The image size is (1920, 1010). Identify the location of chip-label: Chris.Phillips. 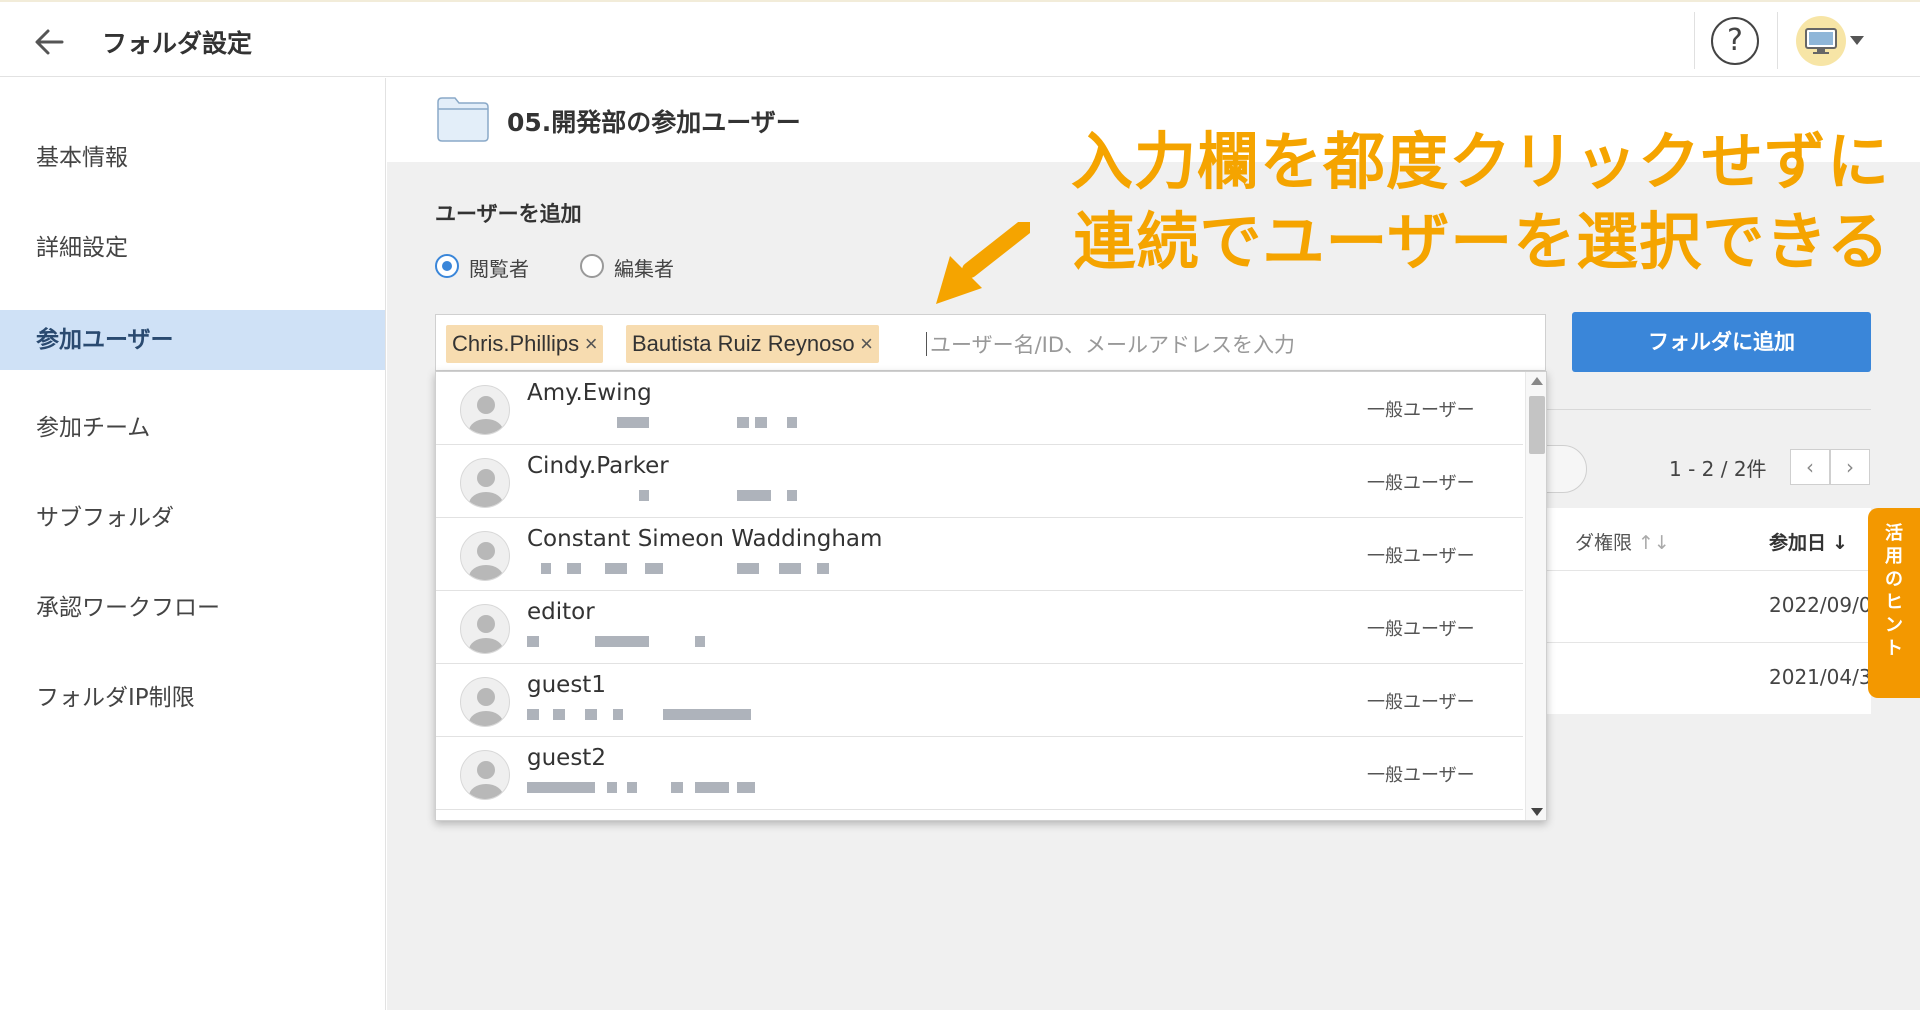
(516, 343).